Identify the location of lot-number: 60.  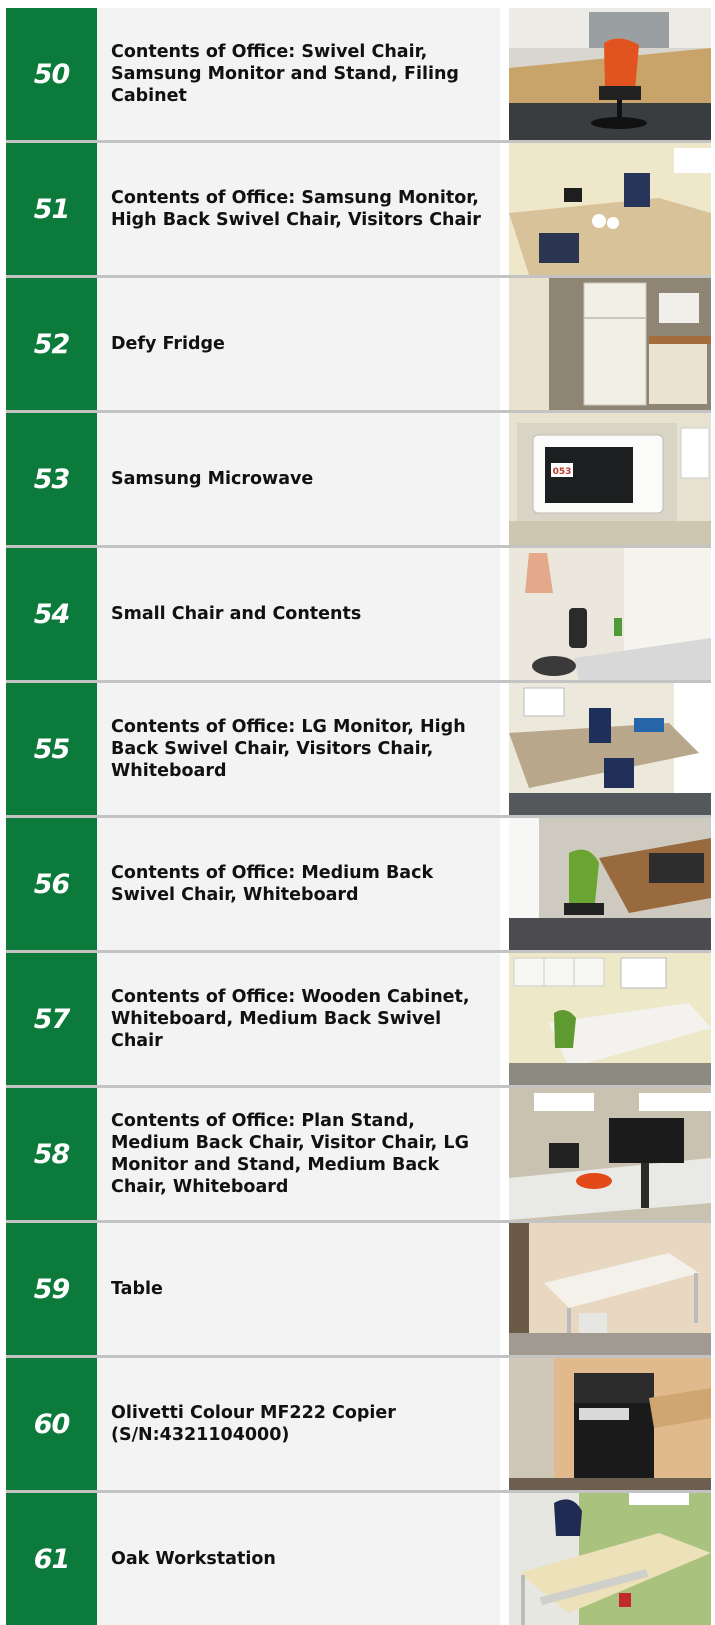
(52, 1424).